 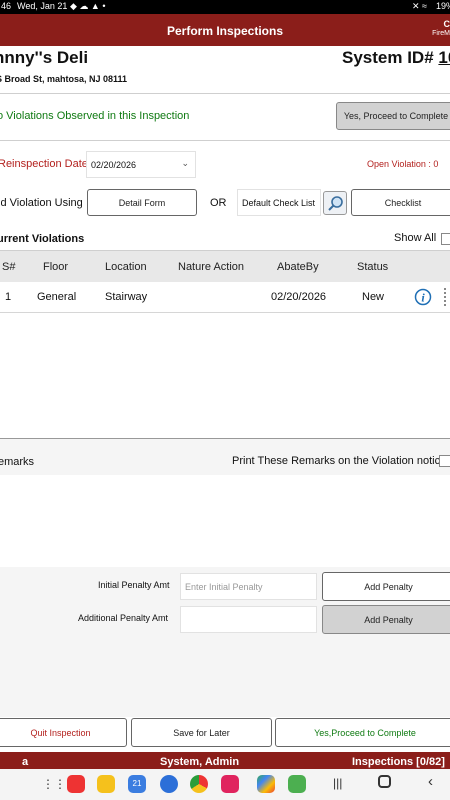 What do you see at coordinates (225, 521) in the screenshot?
I see `remarks-textarea` at bounding box center [225, 521].